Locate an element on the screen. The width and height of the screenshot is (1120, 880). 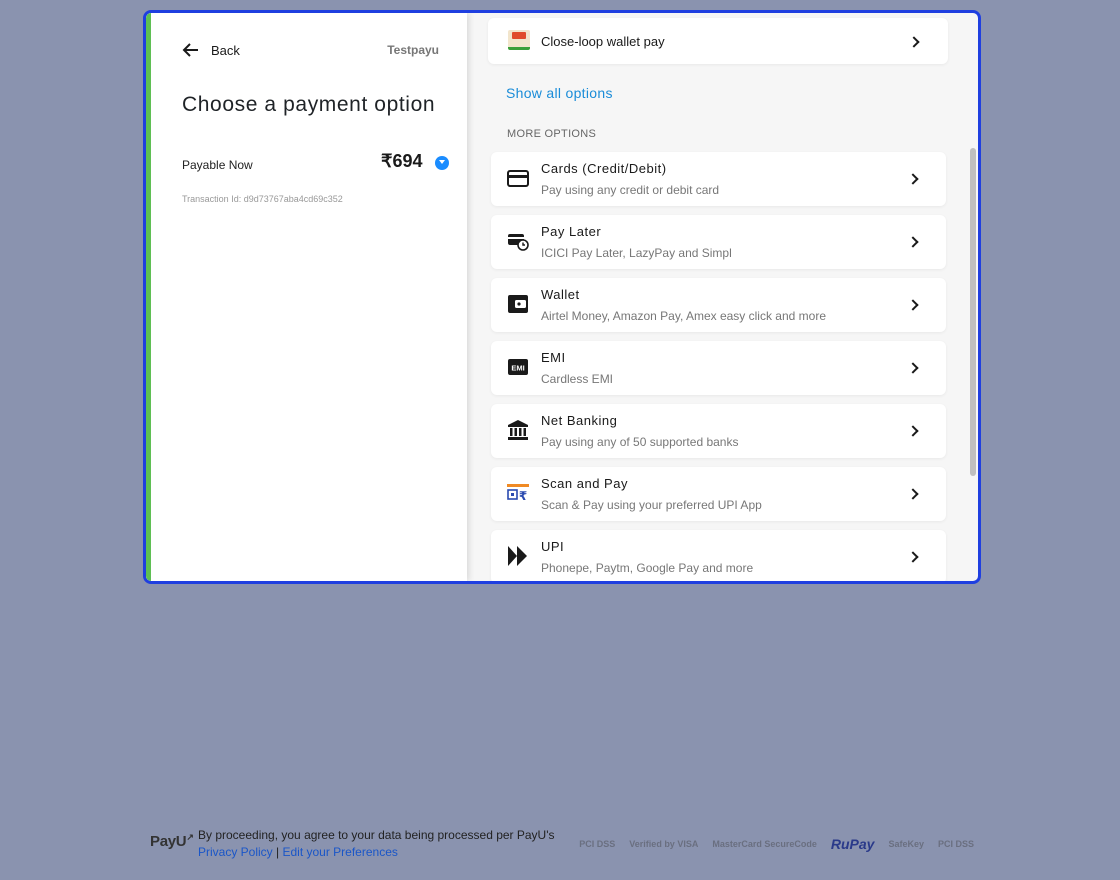
arrow-left-icon is located at coordinates (190, 50).